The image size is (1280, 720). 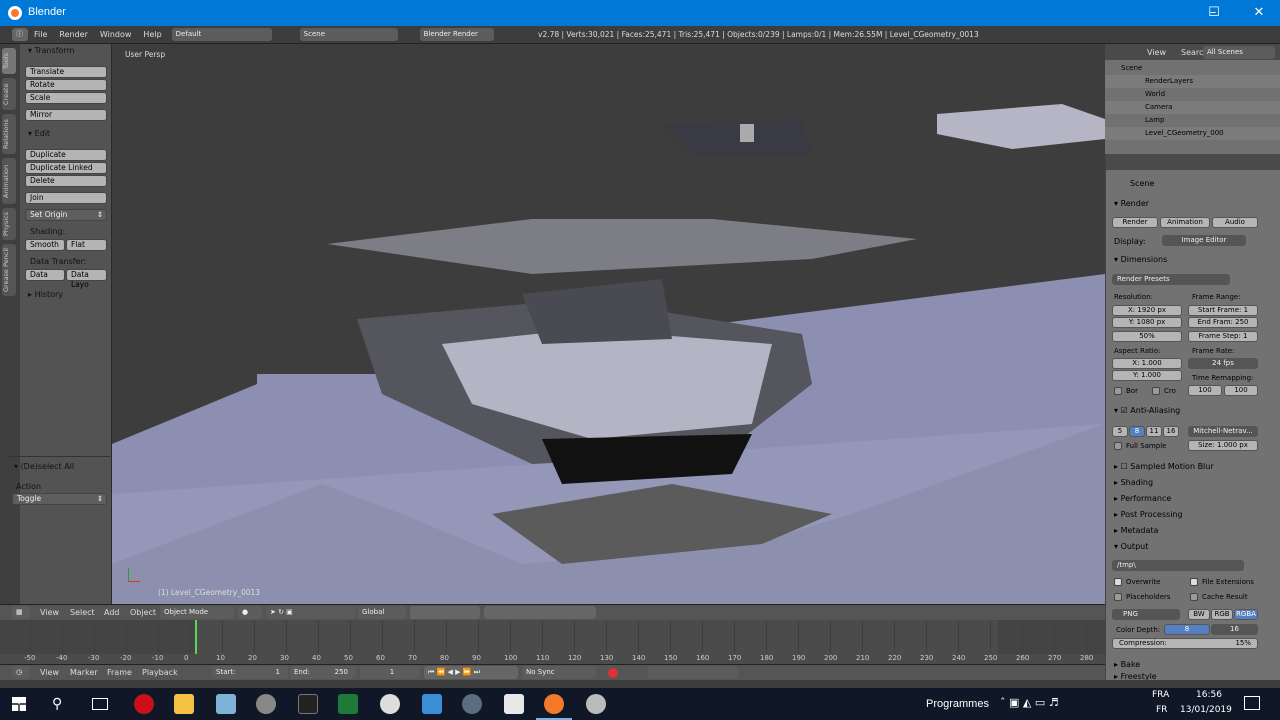 What do you see at coordinates (73, 34) in the screenshot?
I see `menu-render: Render` at bounding box center [73, 34].